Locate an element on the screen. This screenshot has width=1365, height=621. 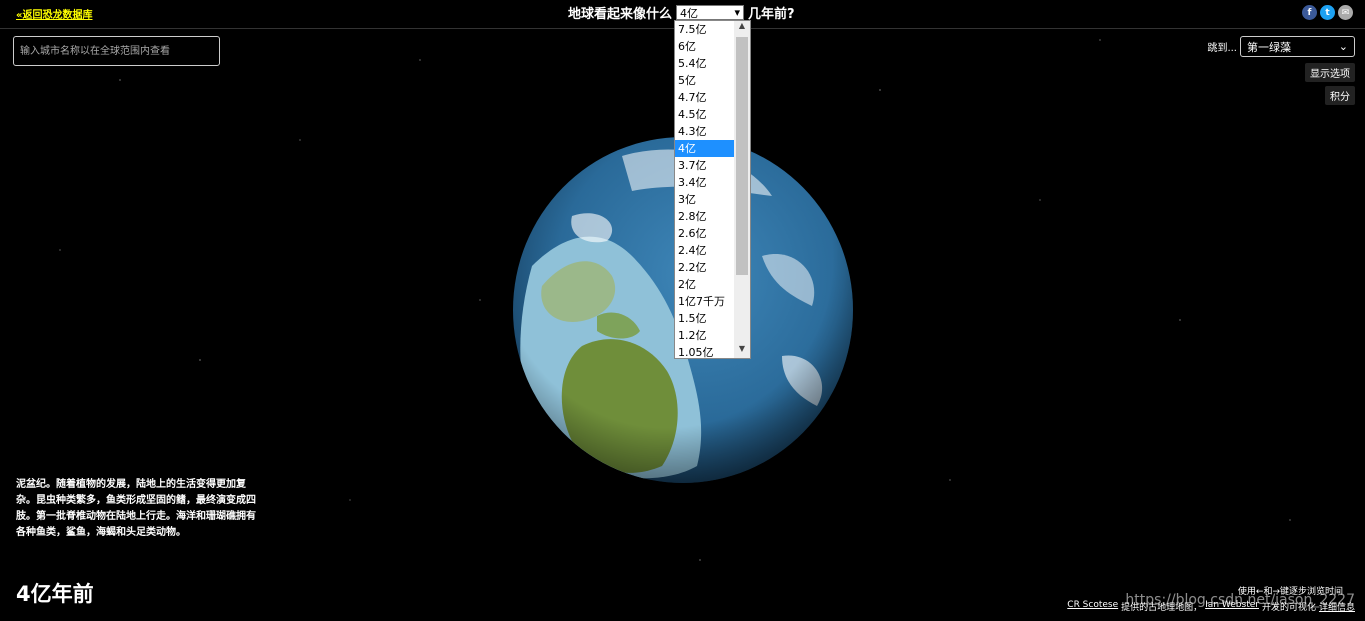
age-option: 1.5亿 is located at coordinates (705, 318).